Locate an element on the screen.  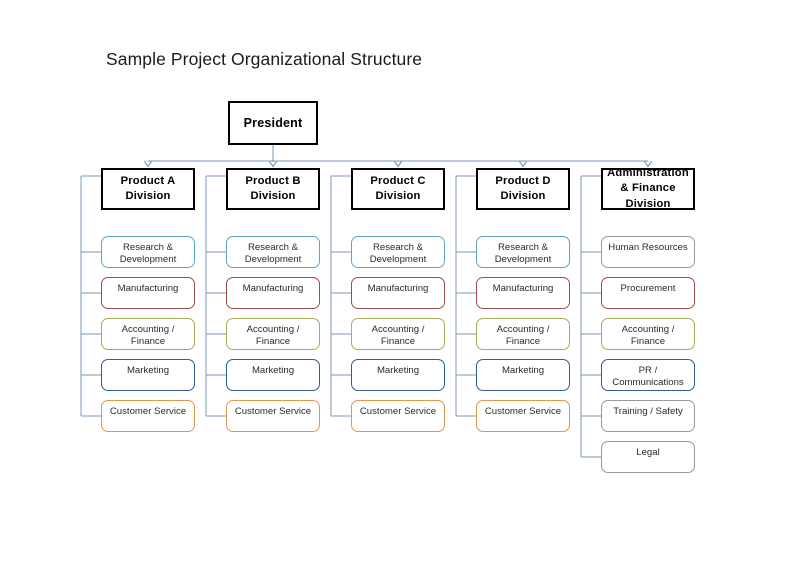
sub-node-product-d-2-label: Accounting / Finance is located at coordinates (523, 336).